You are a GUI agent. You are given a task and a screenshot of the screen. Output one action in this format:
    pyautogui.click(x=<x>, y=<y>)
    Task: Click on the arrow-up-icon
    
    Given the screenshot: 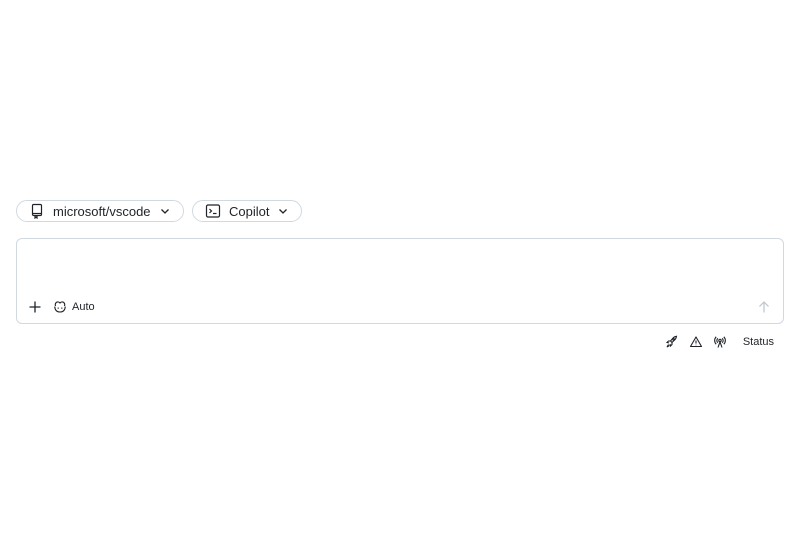 What is the action you would take?
    pyautogui.click(x=764, y=307)
    